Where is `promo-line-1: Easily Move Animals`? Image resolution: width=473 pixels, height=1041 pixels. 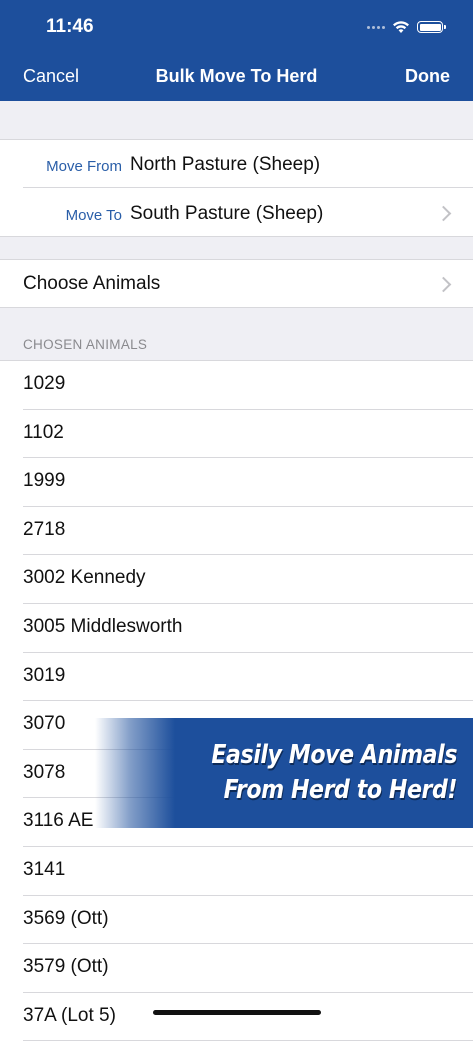 promo-line-1: Easily Move Animals is located at coordinates (334, 755).